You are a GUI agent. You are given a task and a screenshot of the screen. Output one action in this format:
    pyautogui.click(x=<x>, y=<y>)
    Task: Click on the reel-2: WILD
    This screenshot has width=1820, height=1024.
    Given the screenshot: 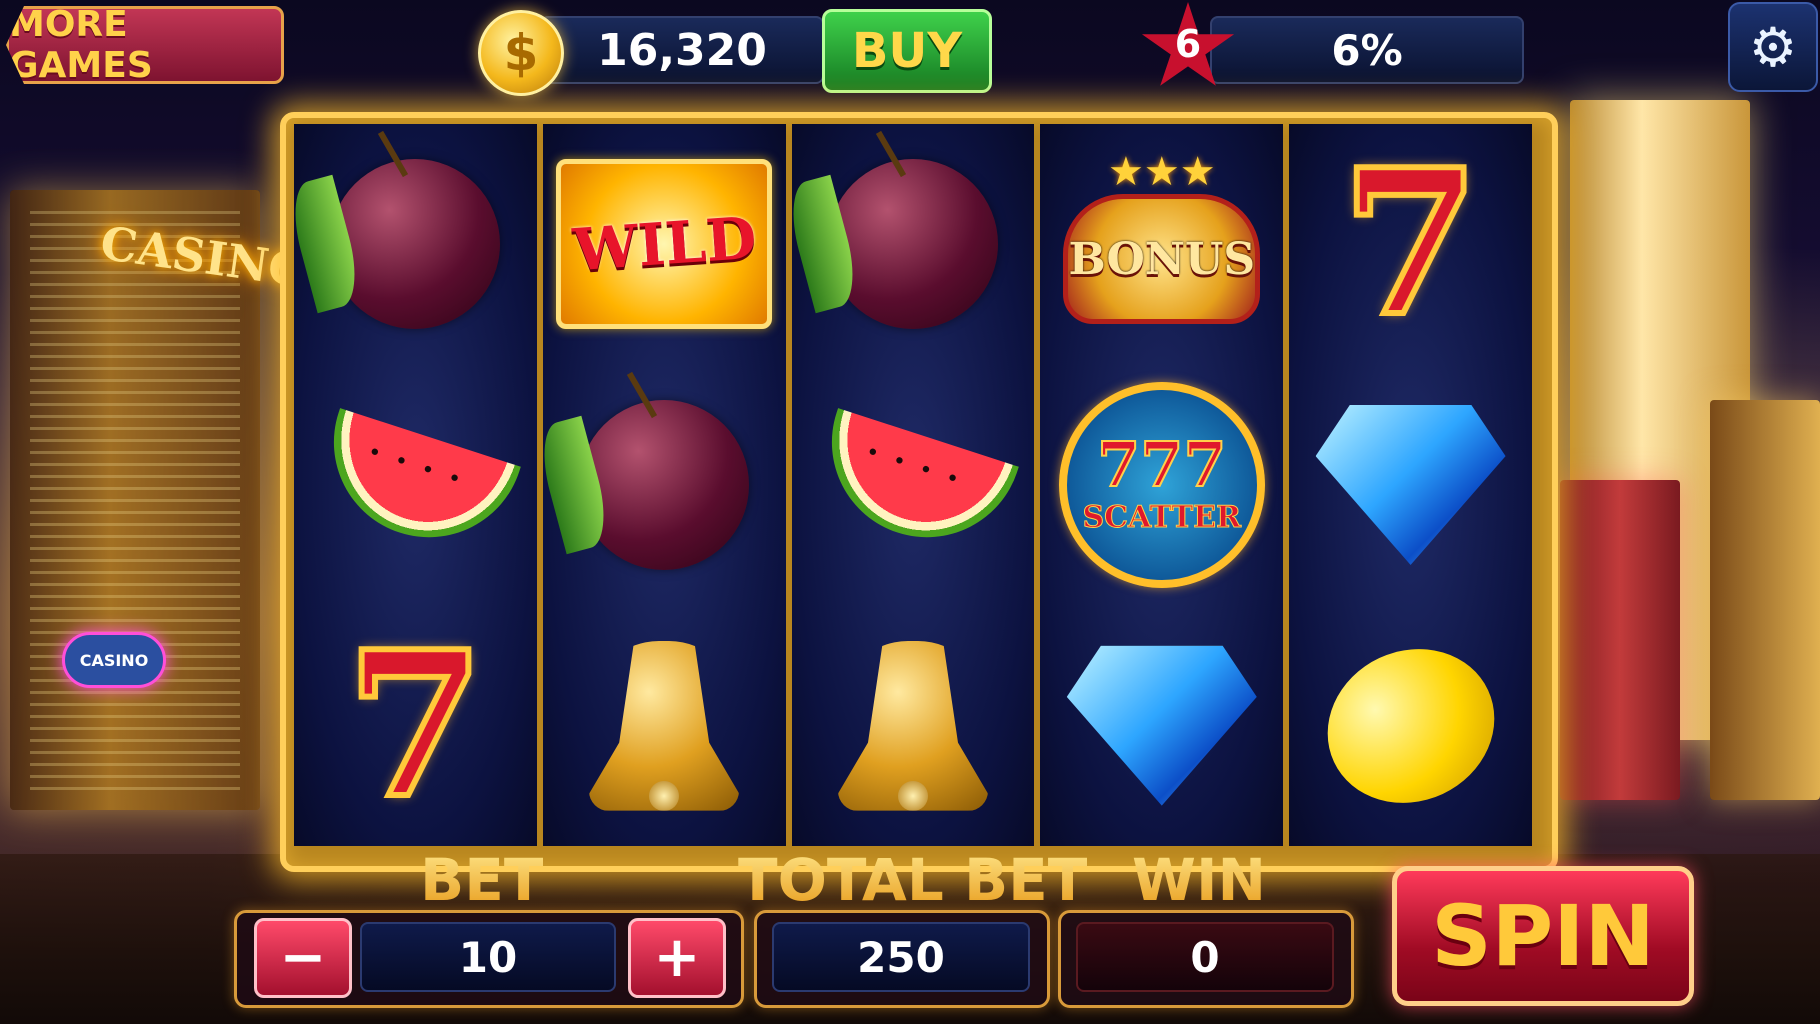 What is the action you would take?
    pyautogui.click(x=664, y=485)
    